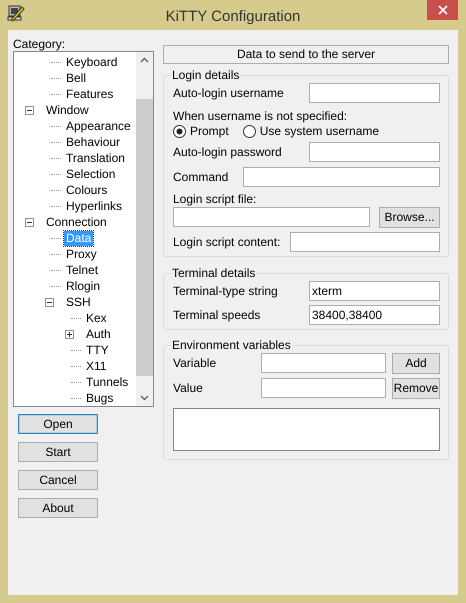 The width and height of the screenshot is (466, 603). Describe the element at coordinates (58, 424) in the screenshot. I see `dialog-button: Open` at that location.